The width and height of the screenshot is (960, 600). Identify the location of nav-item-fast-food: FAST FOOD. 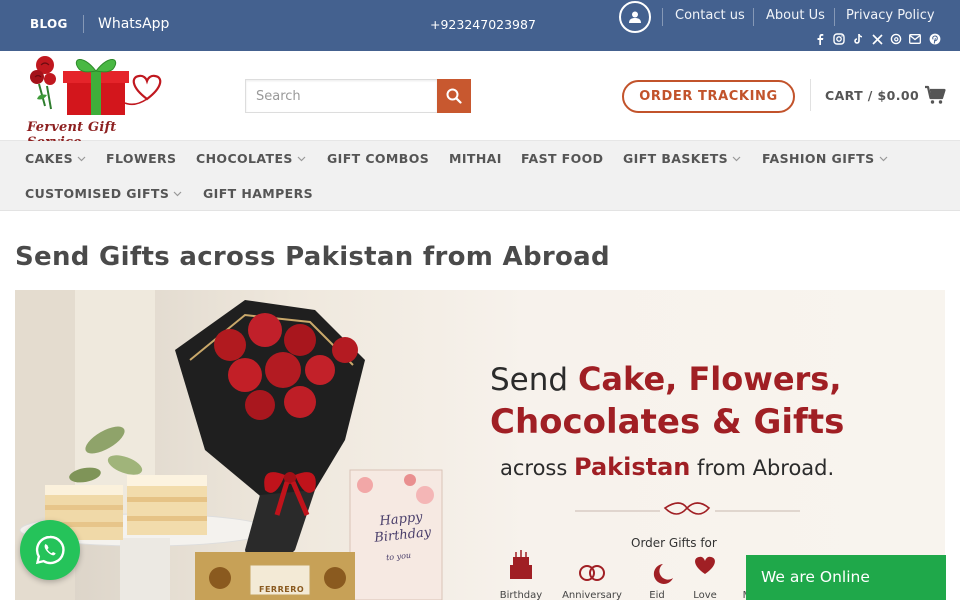
(562, 158).